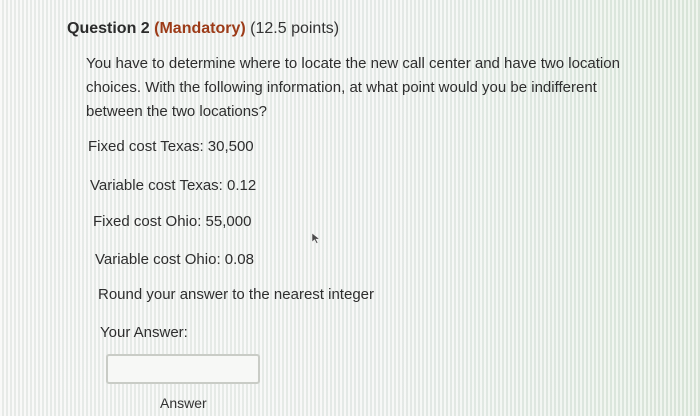 This screenshot has width=700, height=416. I want to click on rounding-instruction: Round your answer to the nearest integer, so click(236, 294).